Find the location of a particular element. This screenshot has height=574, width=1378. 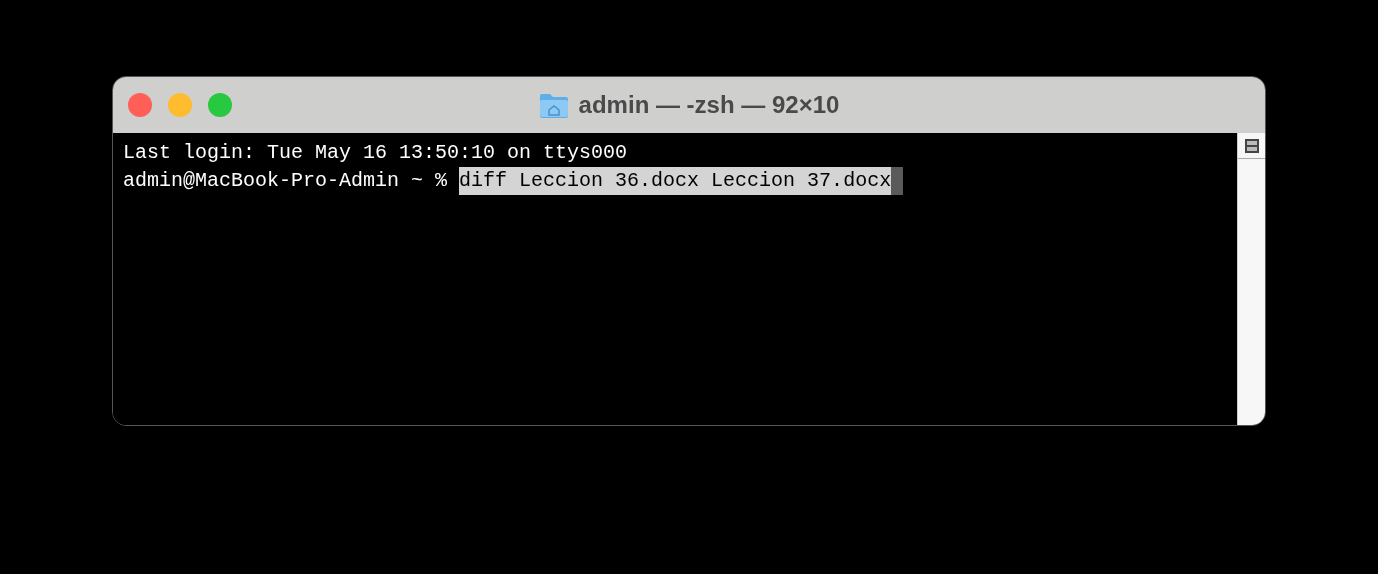

window-title: admin — -zsh — 92×10 is located at coordinates (709, 105).